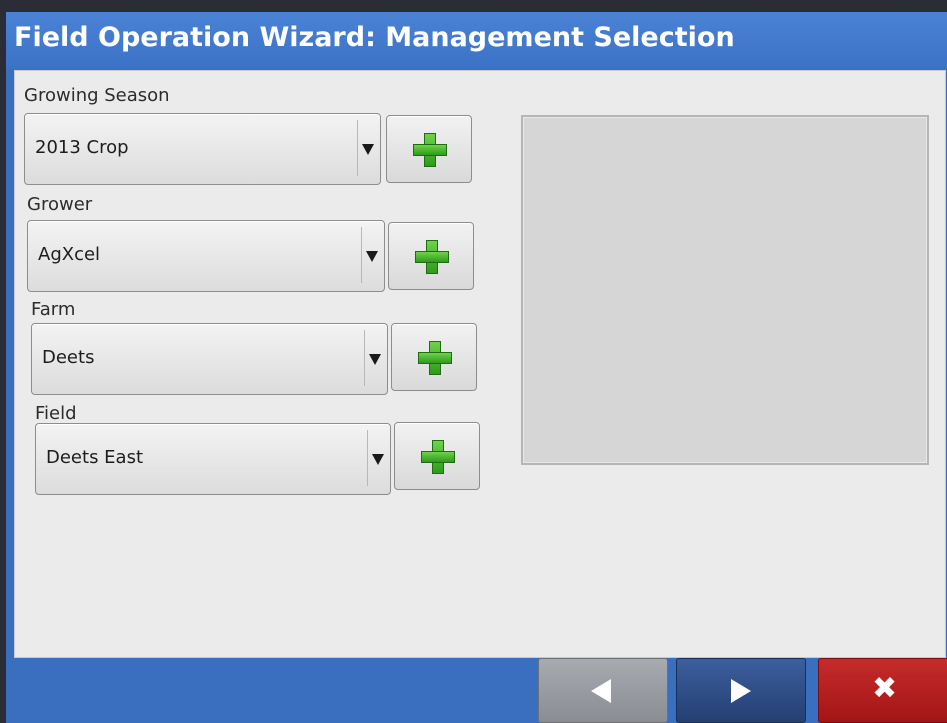  I want to click on field-label: Field, so click(56, 413).